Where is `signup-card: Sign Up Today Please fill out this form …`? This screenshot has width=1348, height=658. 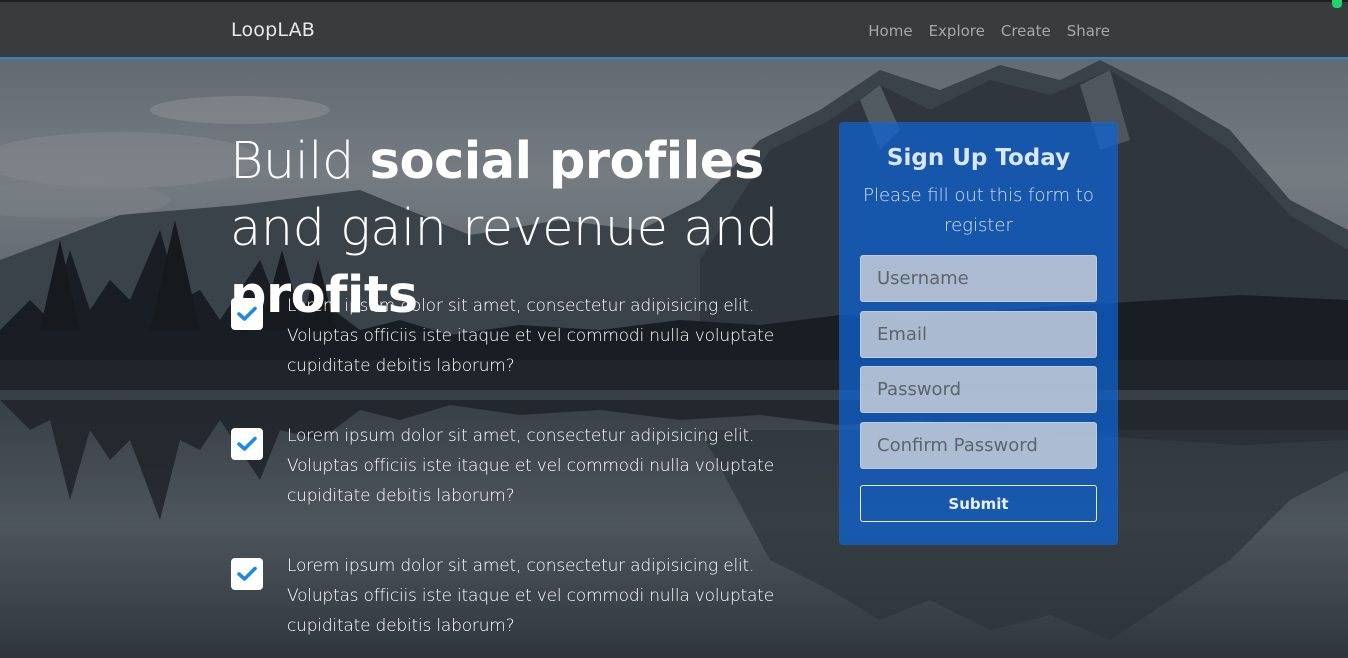
signup-card: Sign Up Today Please fill out this form … is located at coordinates (978, 333).